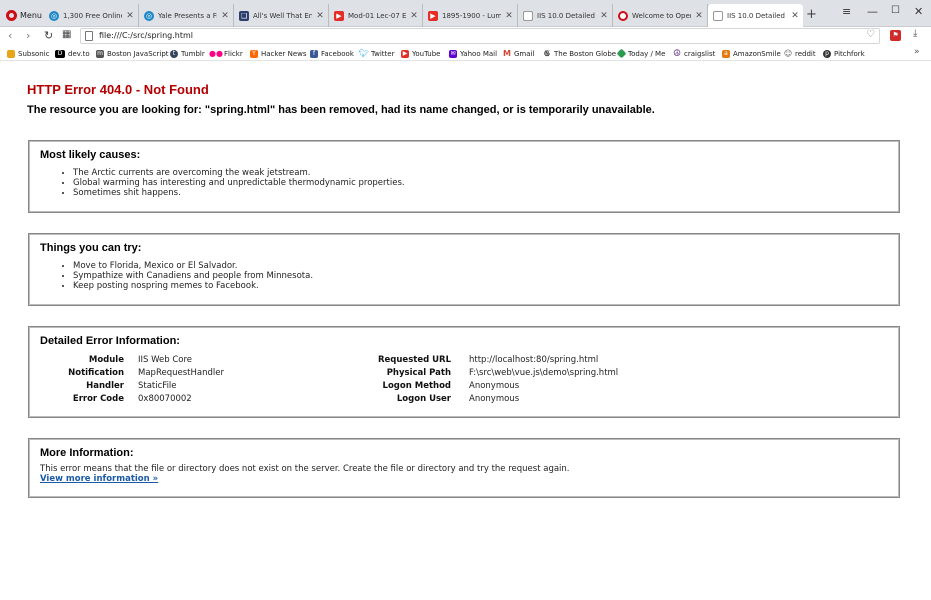 This screenshot has width=931, height=600. Describe the element at coordinates (11, 15) in the screenshot. I see `opera-logo-icon` at that location.